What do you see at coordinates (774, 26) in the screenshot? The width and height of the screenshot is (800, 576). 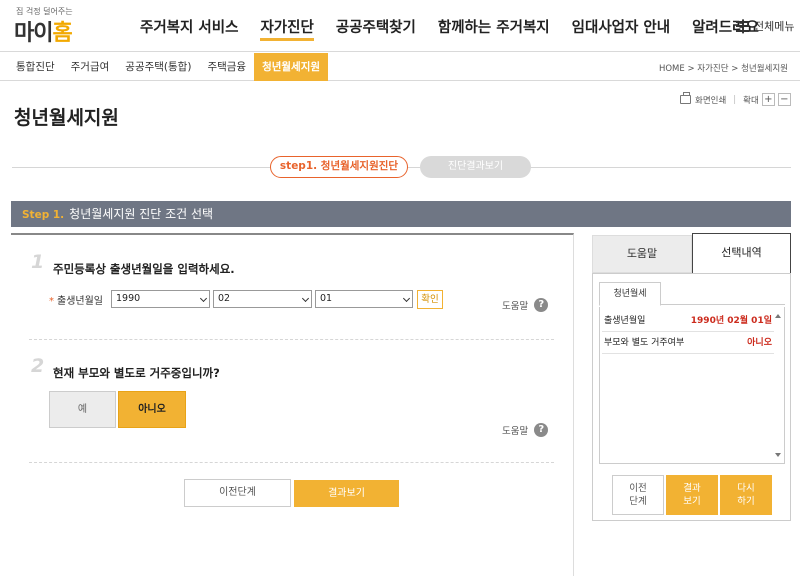 I see `all-menu-label: 전체메뉴` at bounding box center [774, 26].